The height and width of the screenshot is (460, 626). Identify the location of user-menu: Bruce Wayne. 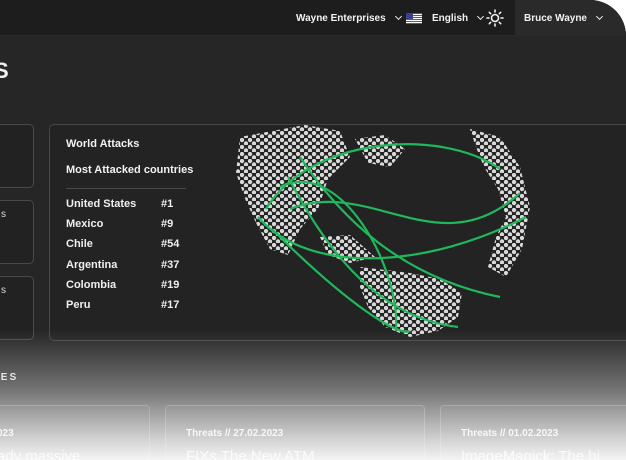
(570, 18).